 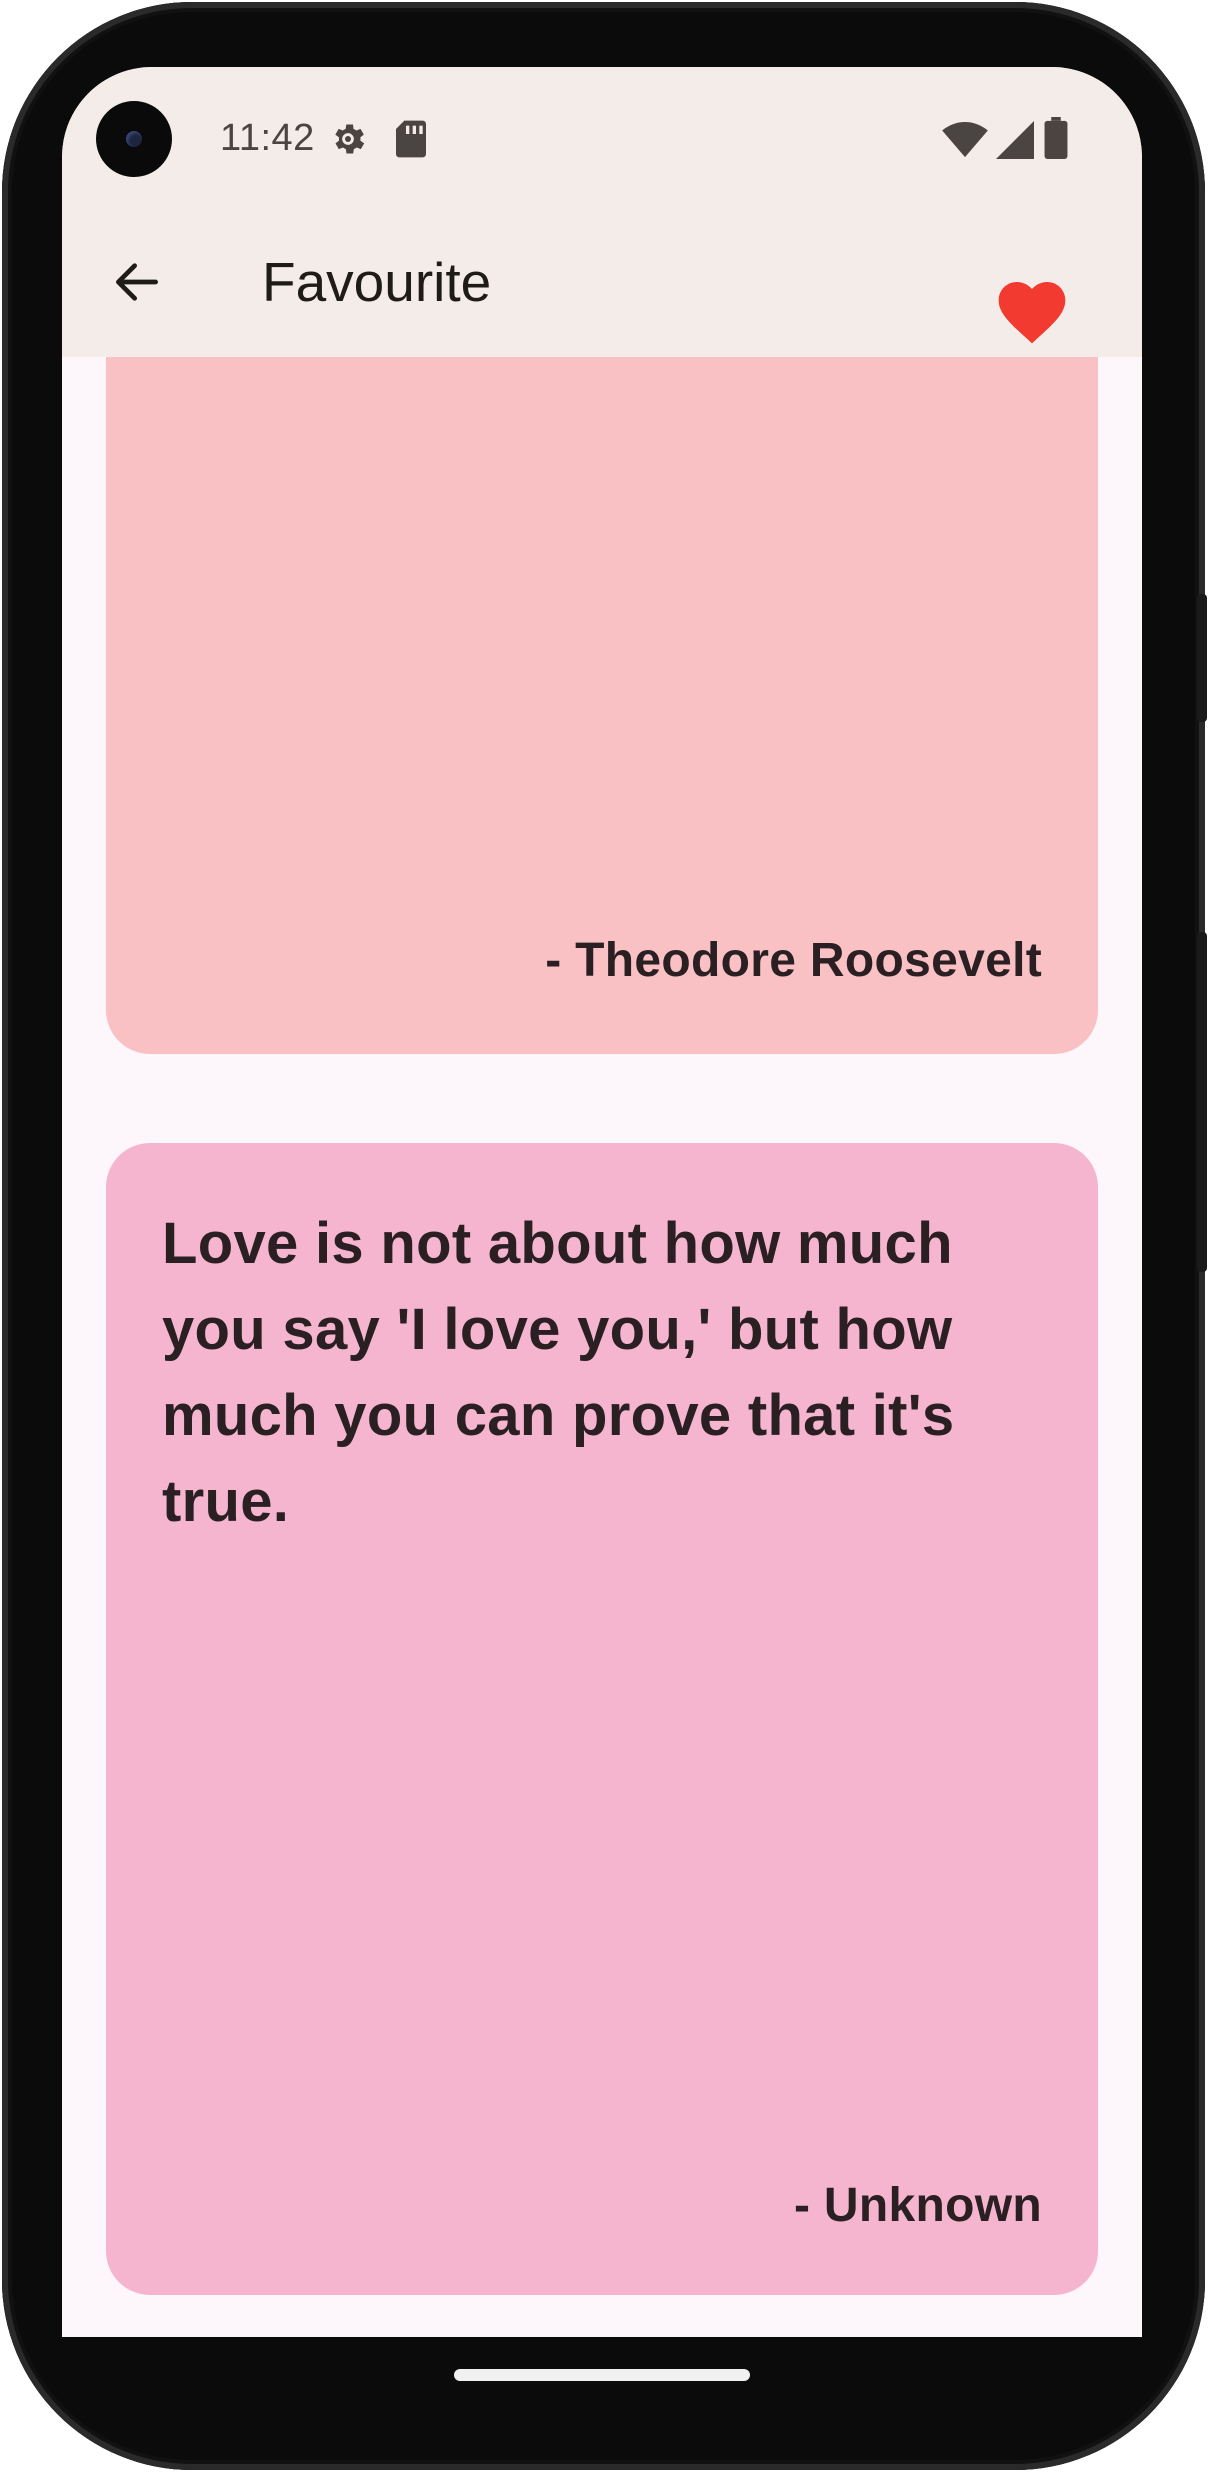 I want to click on front-camera, so click(x=134, y=139).